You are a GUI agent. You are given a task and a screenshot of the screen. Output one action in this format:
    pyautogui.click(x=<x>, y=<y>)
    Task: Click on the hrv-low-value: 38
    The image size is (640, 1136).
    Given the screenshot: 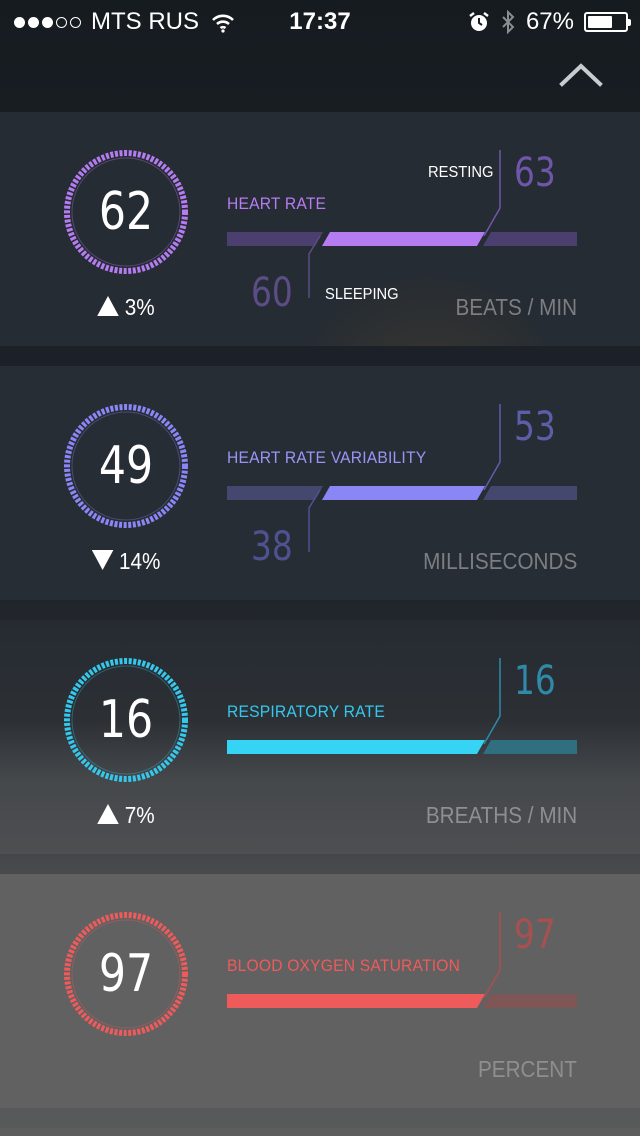 What is the action you would take?
    pyautogui.click(x=272, y=547)
    